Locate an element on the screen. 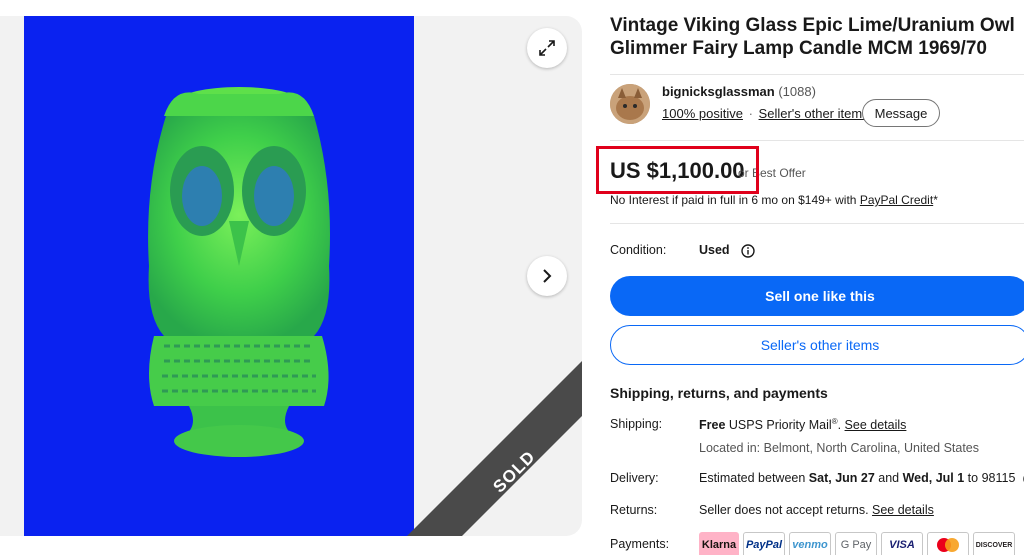  delivery-suffix: to 98115 is located at coordinates (990, 478).